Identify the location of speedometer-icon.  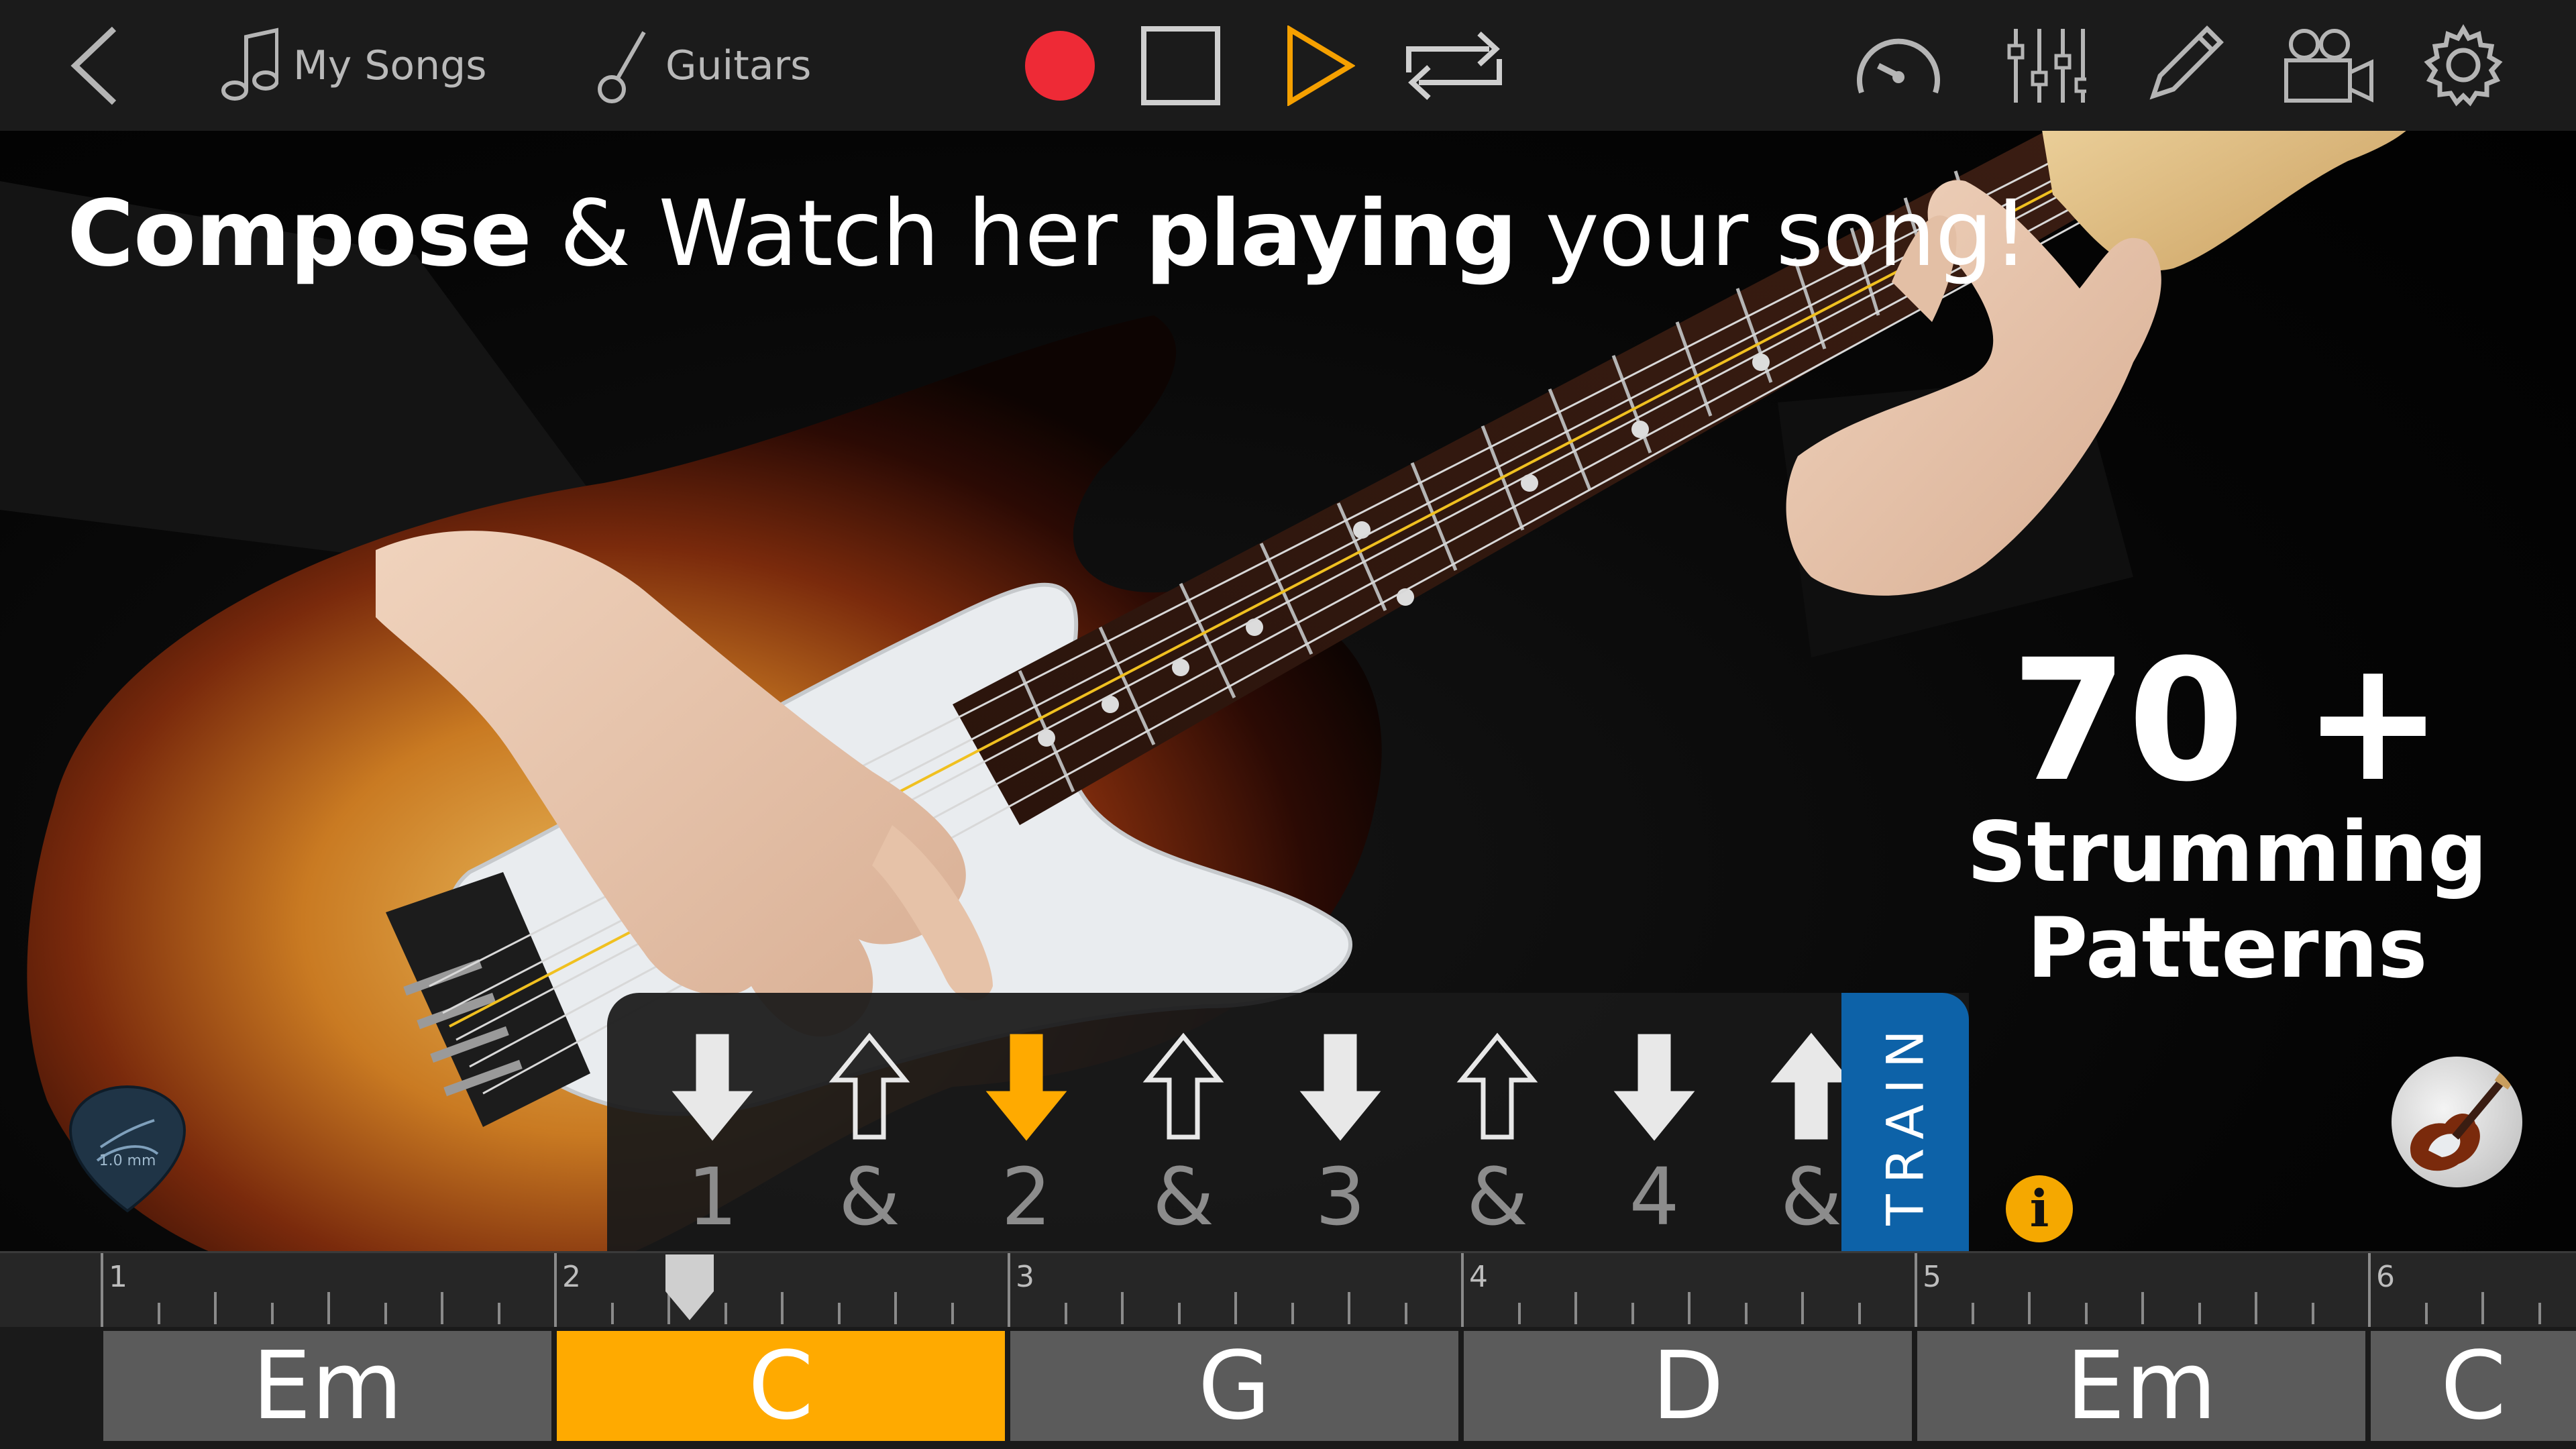
(1898, 65).